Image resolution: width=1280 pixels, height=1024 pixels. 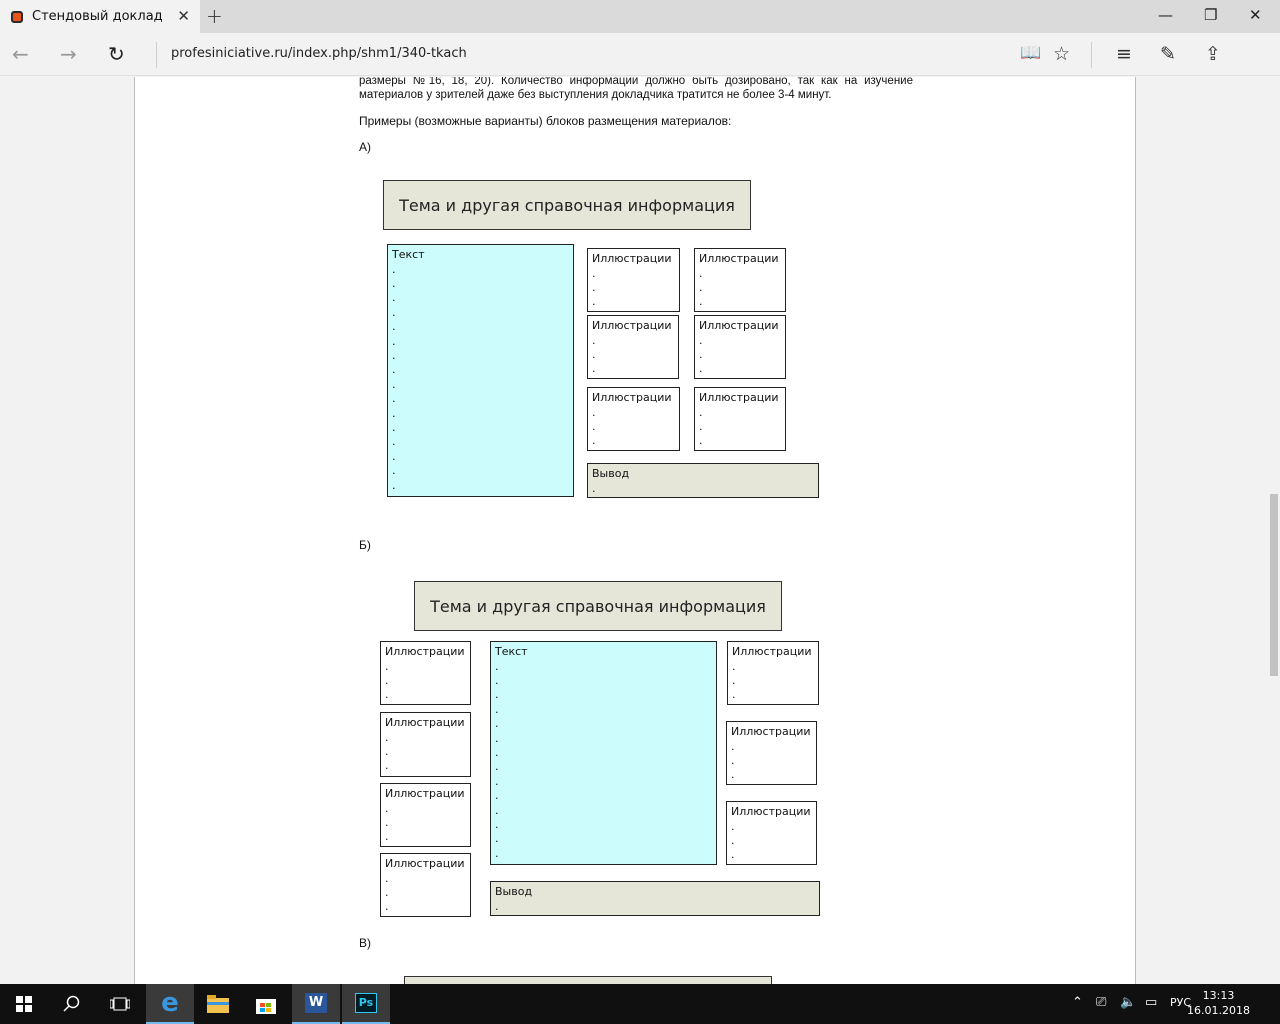 I want to click on scrollbar, so click(x=1274, y=530).